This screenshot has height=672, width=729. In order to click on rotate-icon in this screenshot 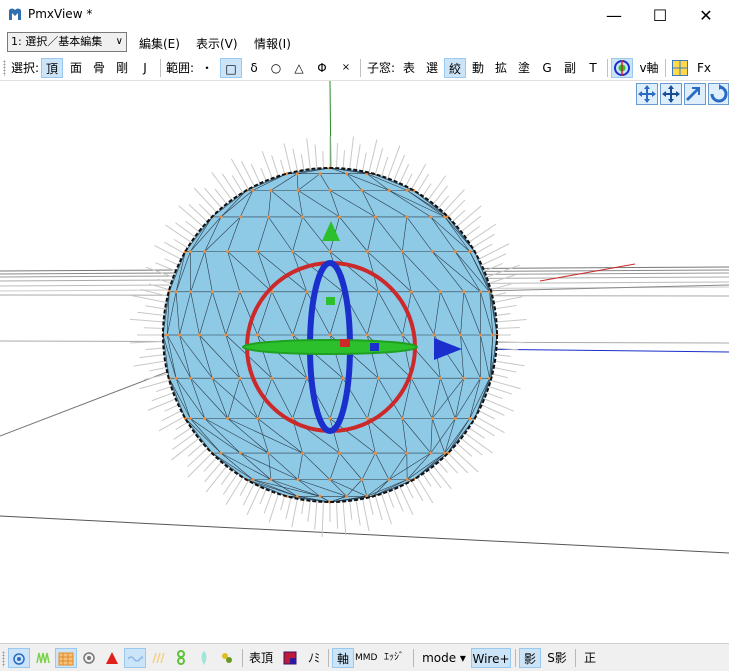, I will do `click(719, 94)`.